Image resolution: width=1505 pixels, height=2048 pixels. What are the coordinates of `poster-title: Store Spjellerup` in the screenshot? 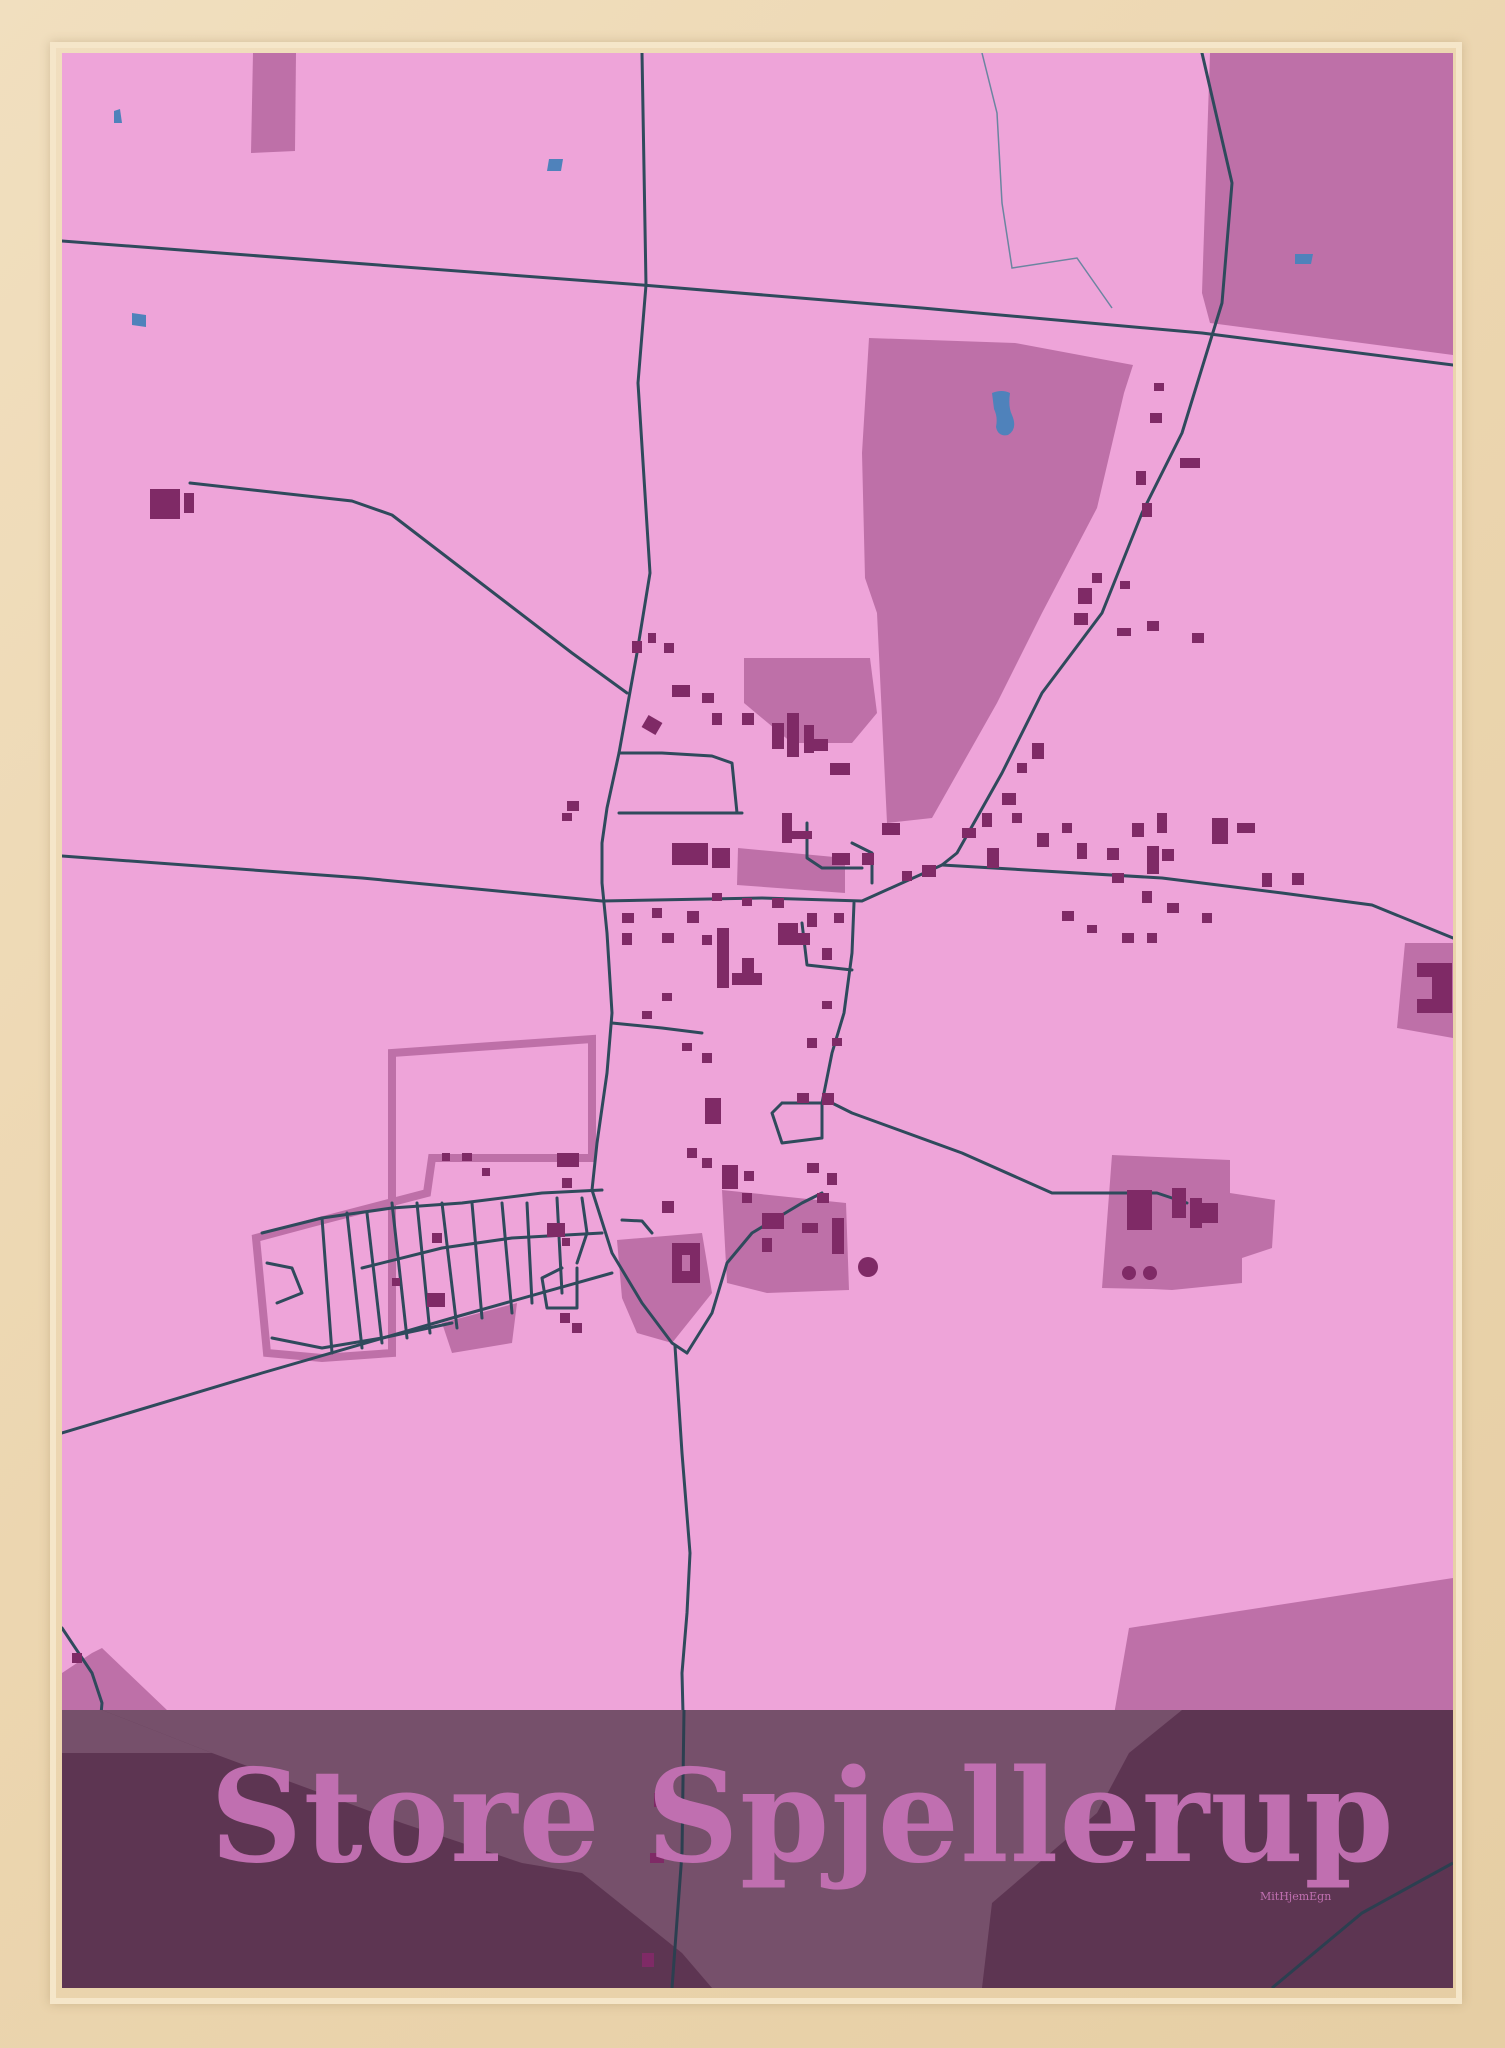 It's located at (802, 1817).